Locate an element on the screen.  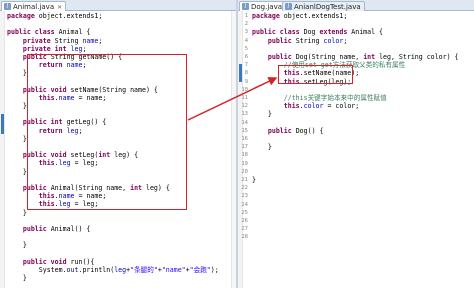
line-number: 17 is located at coordinates (244, 147).